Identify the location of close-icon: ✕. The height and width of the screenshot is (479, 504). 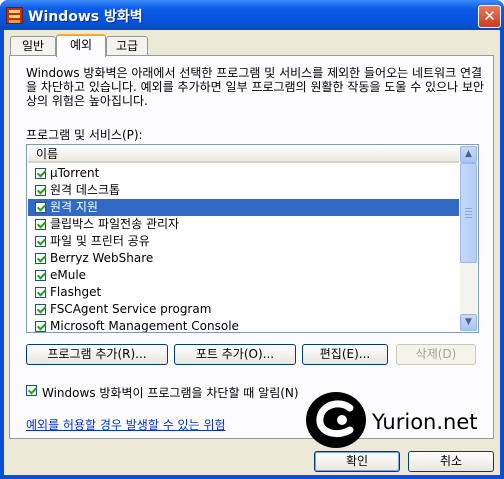
(489, 16).